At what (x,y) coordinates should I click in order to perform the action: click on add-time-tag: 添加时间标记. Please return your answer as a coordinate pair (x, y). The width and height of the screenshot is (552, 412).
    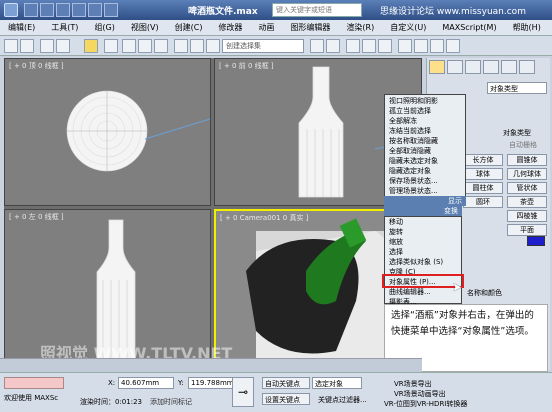
    Looking at the image, I should click on (171, 402).